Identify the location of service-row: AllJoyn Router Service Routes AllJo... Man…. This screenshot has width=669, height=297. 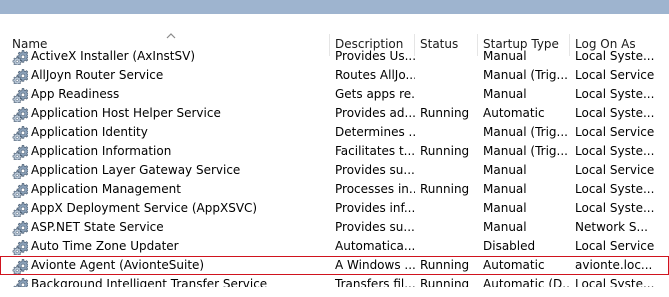
(334, 75).